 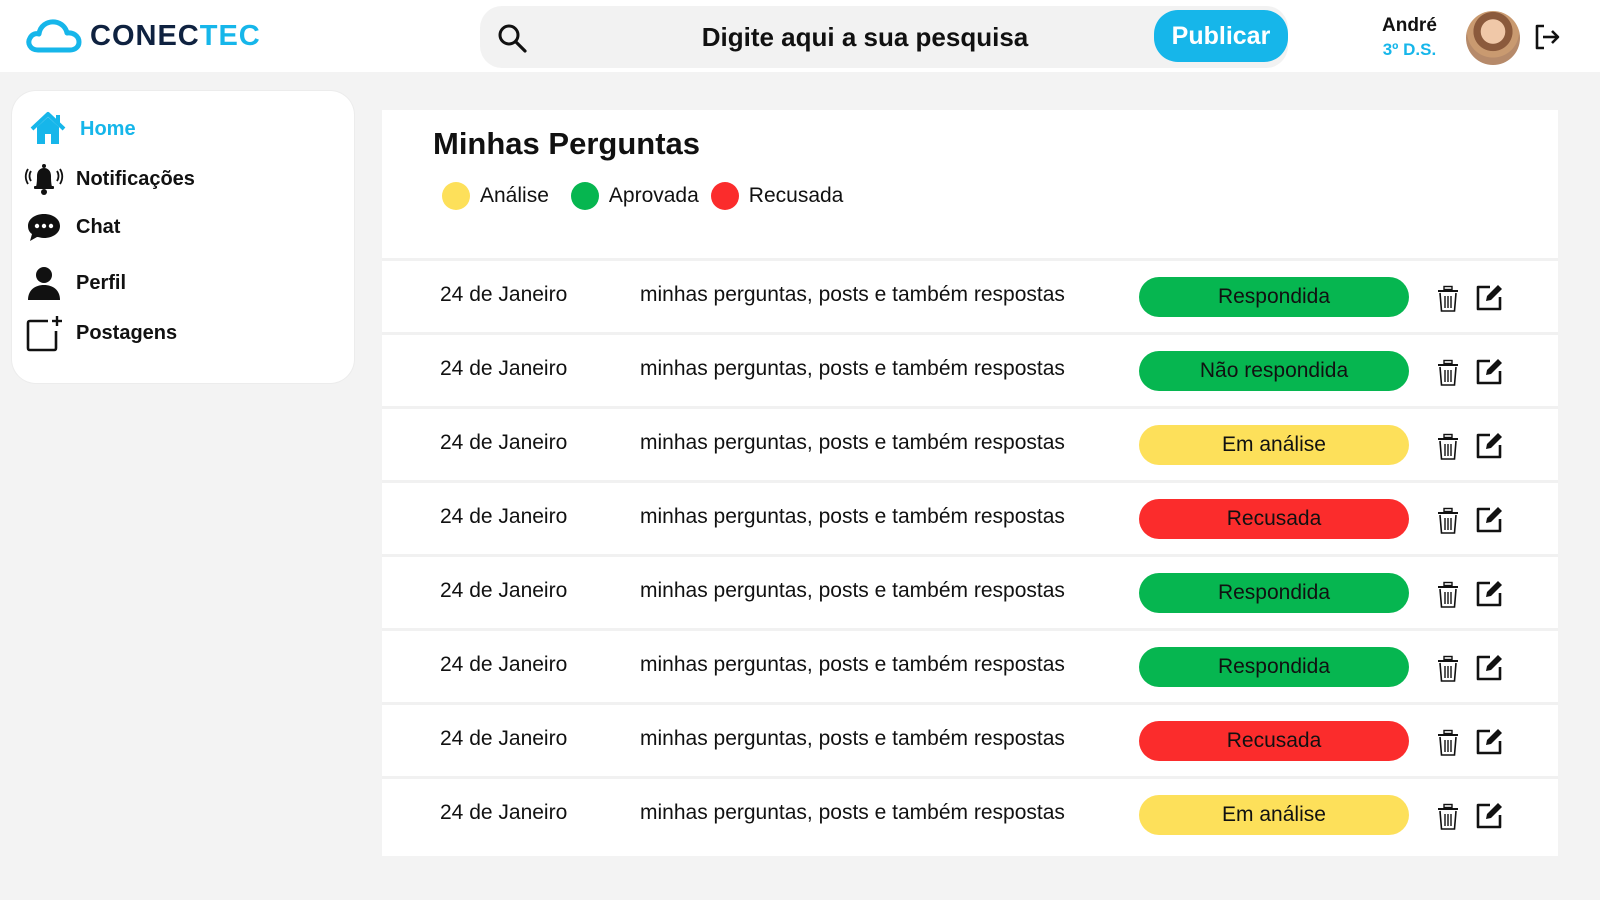 I want to click on sidebar-item-label: Perfil, so click(x=101, y=282).